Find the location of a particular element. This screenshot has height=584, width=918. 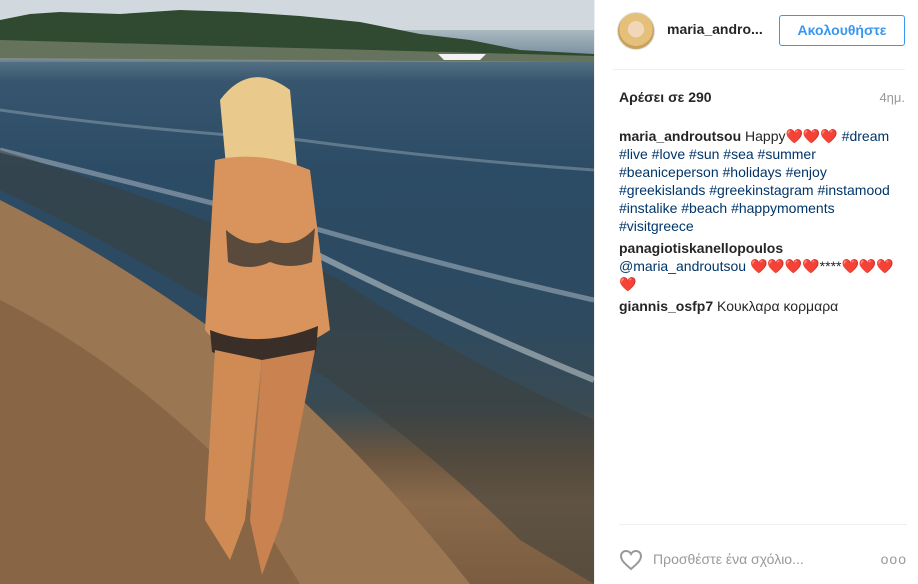

mention-link: @maria_androutsou is located at coordinates (682, 266).